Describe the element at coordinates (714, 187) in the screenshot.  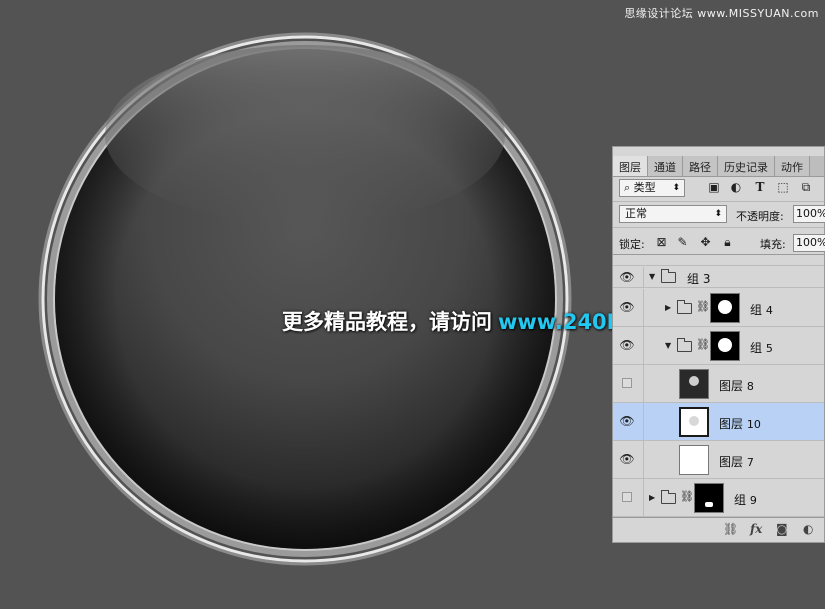
I see `pixel-filter-icon: ▣` at that location.